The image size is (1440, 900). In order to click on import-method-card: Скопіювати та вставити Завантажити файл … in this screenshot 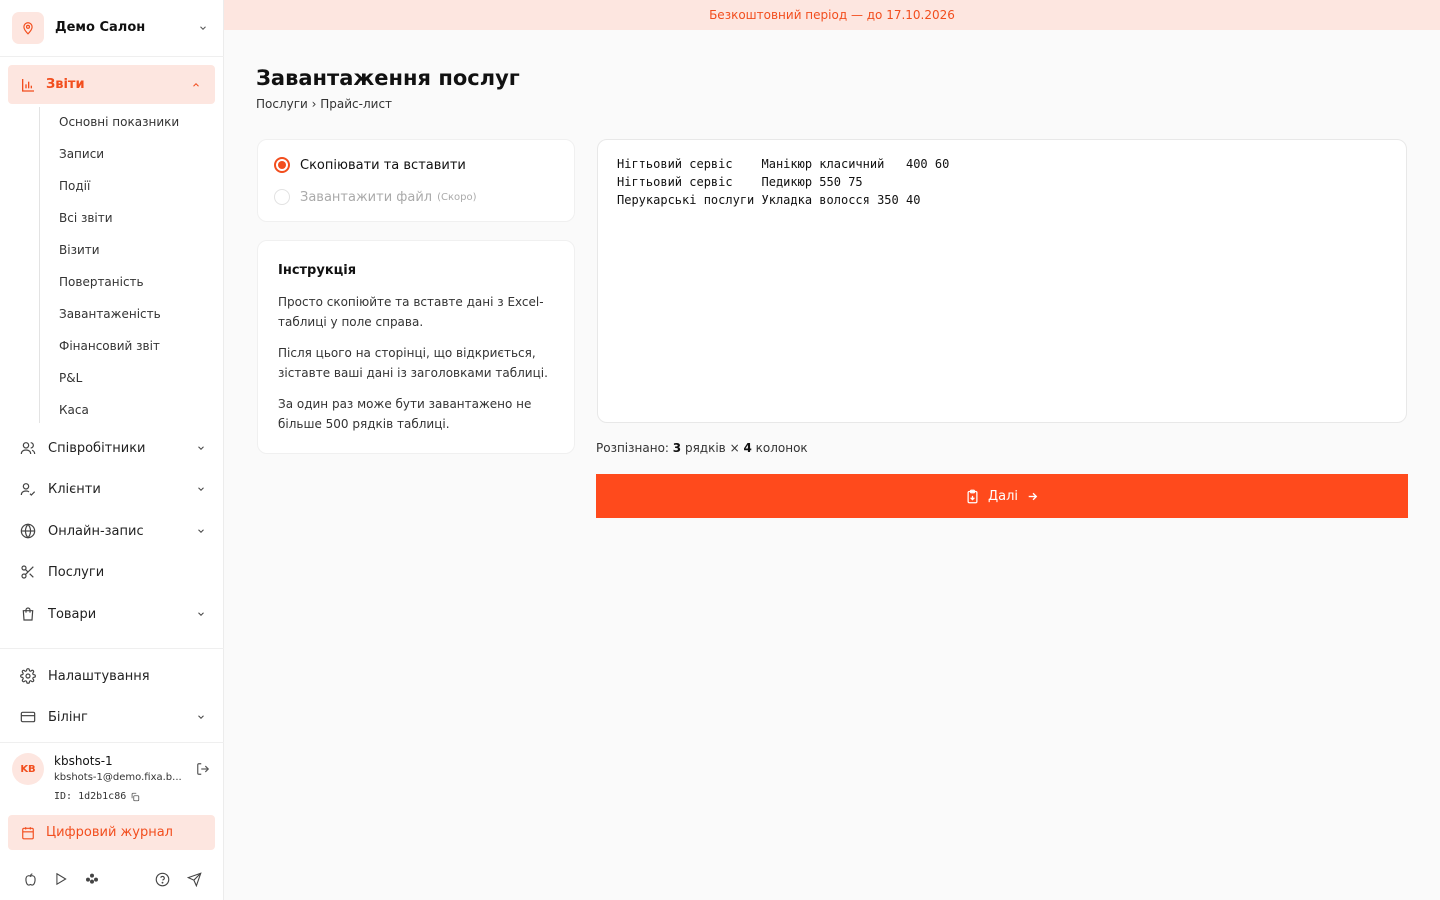, I will do `click(416, 180)`.